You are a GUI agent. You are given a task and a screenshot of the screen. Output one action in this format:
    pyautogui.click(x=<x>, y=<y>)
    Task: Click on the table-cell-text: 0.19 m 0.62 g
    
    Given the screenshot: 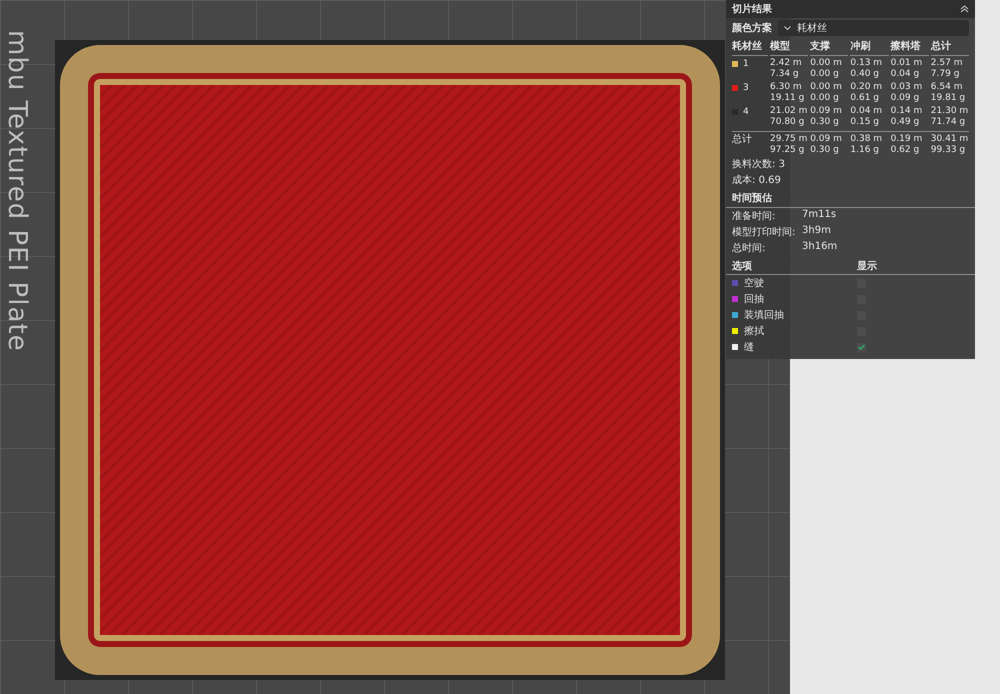 What is the action you would take?
    pyautogui.click(x=907, y=144)
    